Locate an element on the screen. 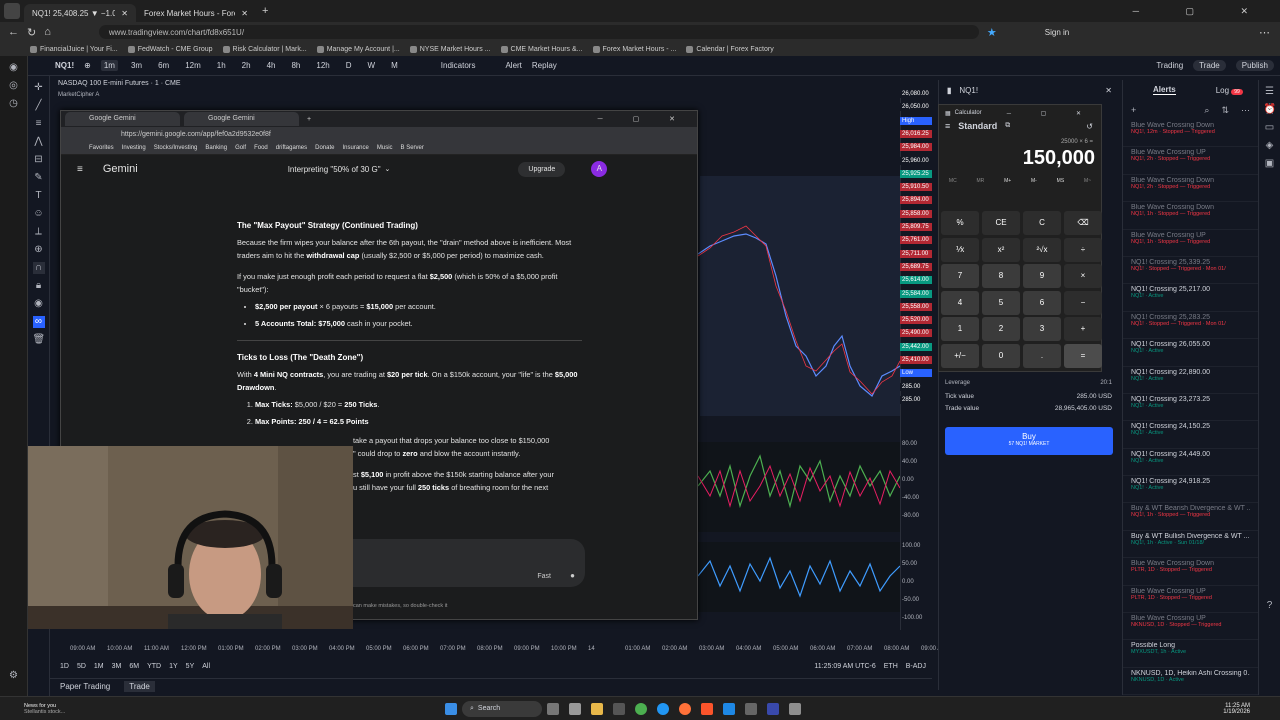 Image resolution: width=1280 pixels, height=720 pixels. alert-item: Possible Long MYXUSDT, 1h · Active is located at coordinates (1190, 654).